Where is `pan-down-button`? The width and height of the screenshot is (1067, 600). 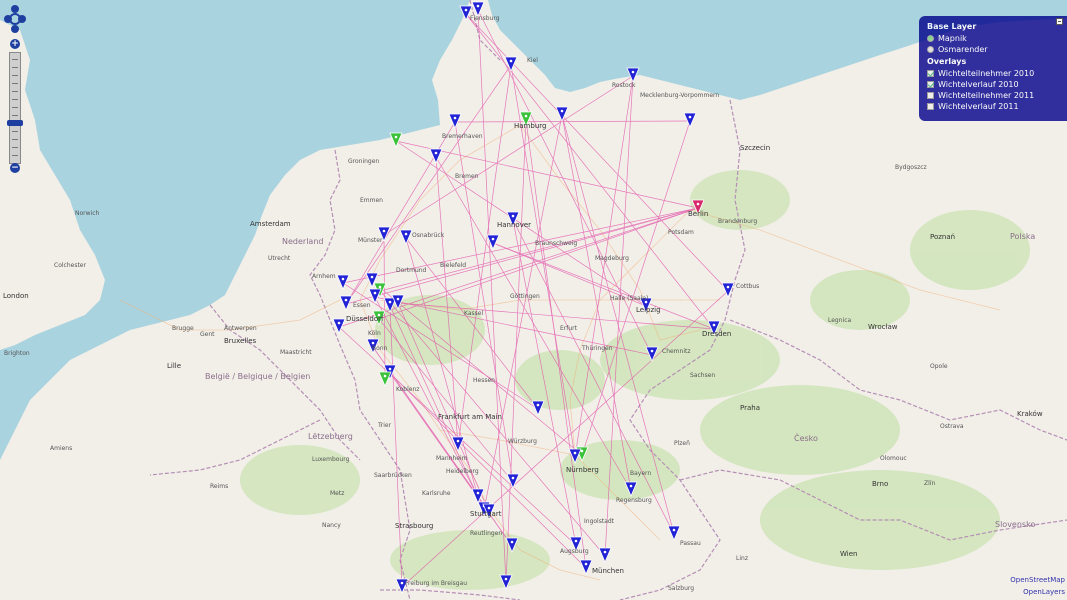
pan-down-button is located at coordinates (15, 29).